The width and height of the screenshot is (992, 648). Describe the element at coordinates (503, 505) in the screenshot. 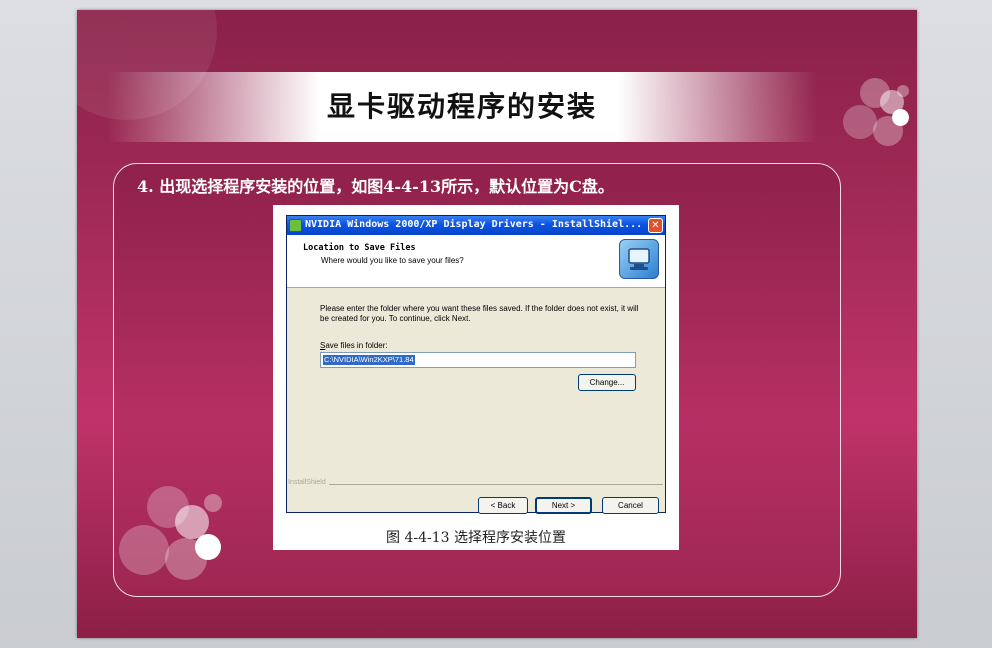

I see `back-button: < Back` at that location.